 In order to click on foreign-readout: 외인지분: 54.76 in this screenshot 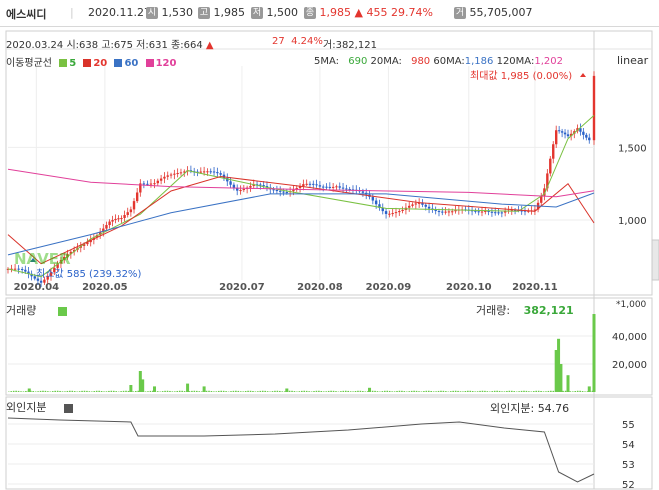, I will do `click(530, 408)`.